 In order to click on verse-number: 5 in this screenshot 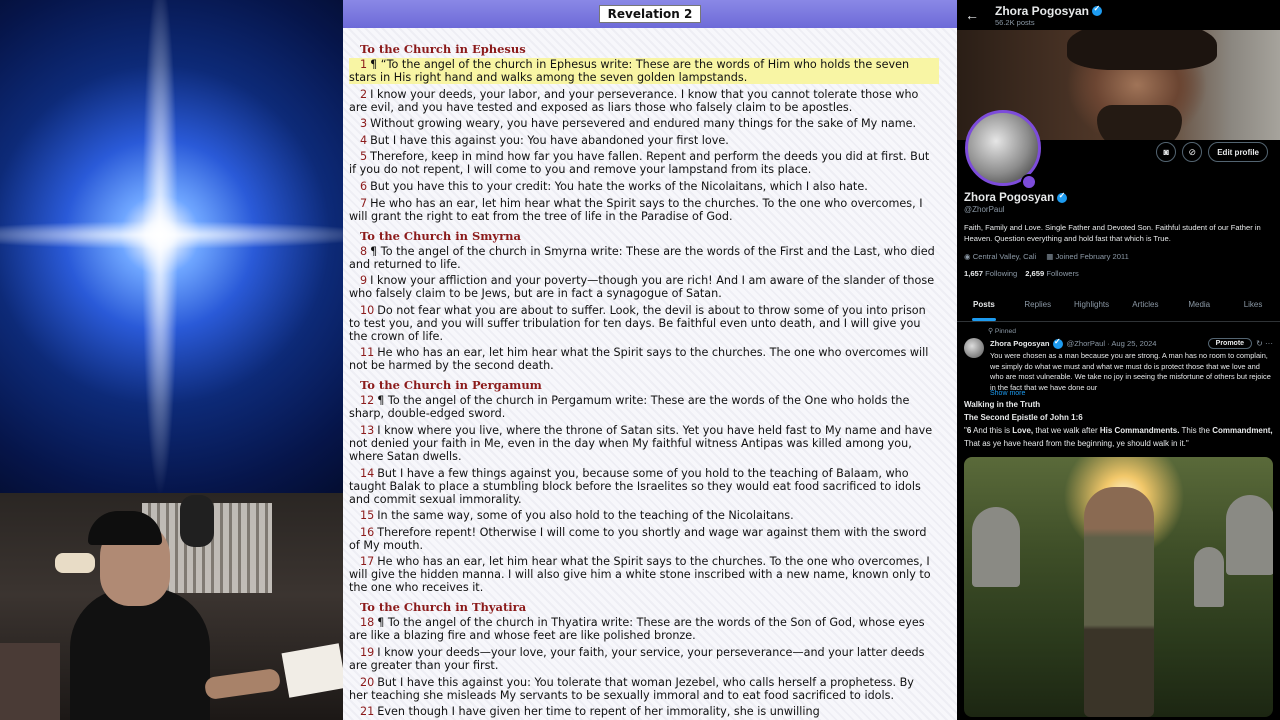, I will do `click(364, 157)`.